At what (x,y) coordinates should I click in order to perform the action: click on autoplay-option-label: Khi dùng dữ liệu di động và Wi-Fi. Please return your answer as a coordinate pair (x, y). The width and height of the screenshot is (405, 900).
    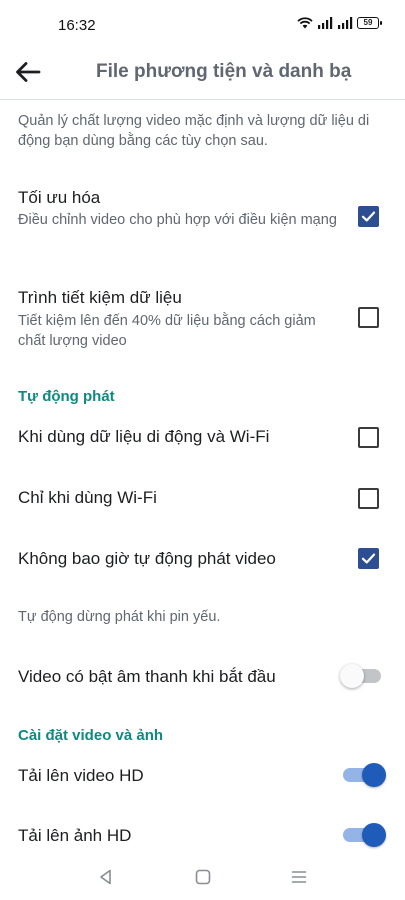
    Looking at the image, I should click on (144, 436).